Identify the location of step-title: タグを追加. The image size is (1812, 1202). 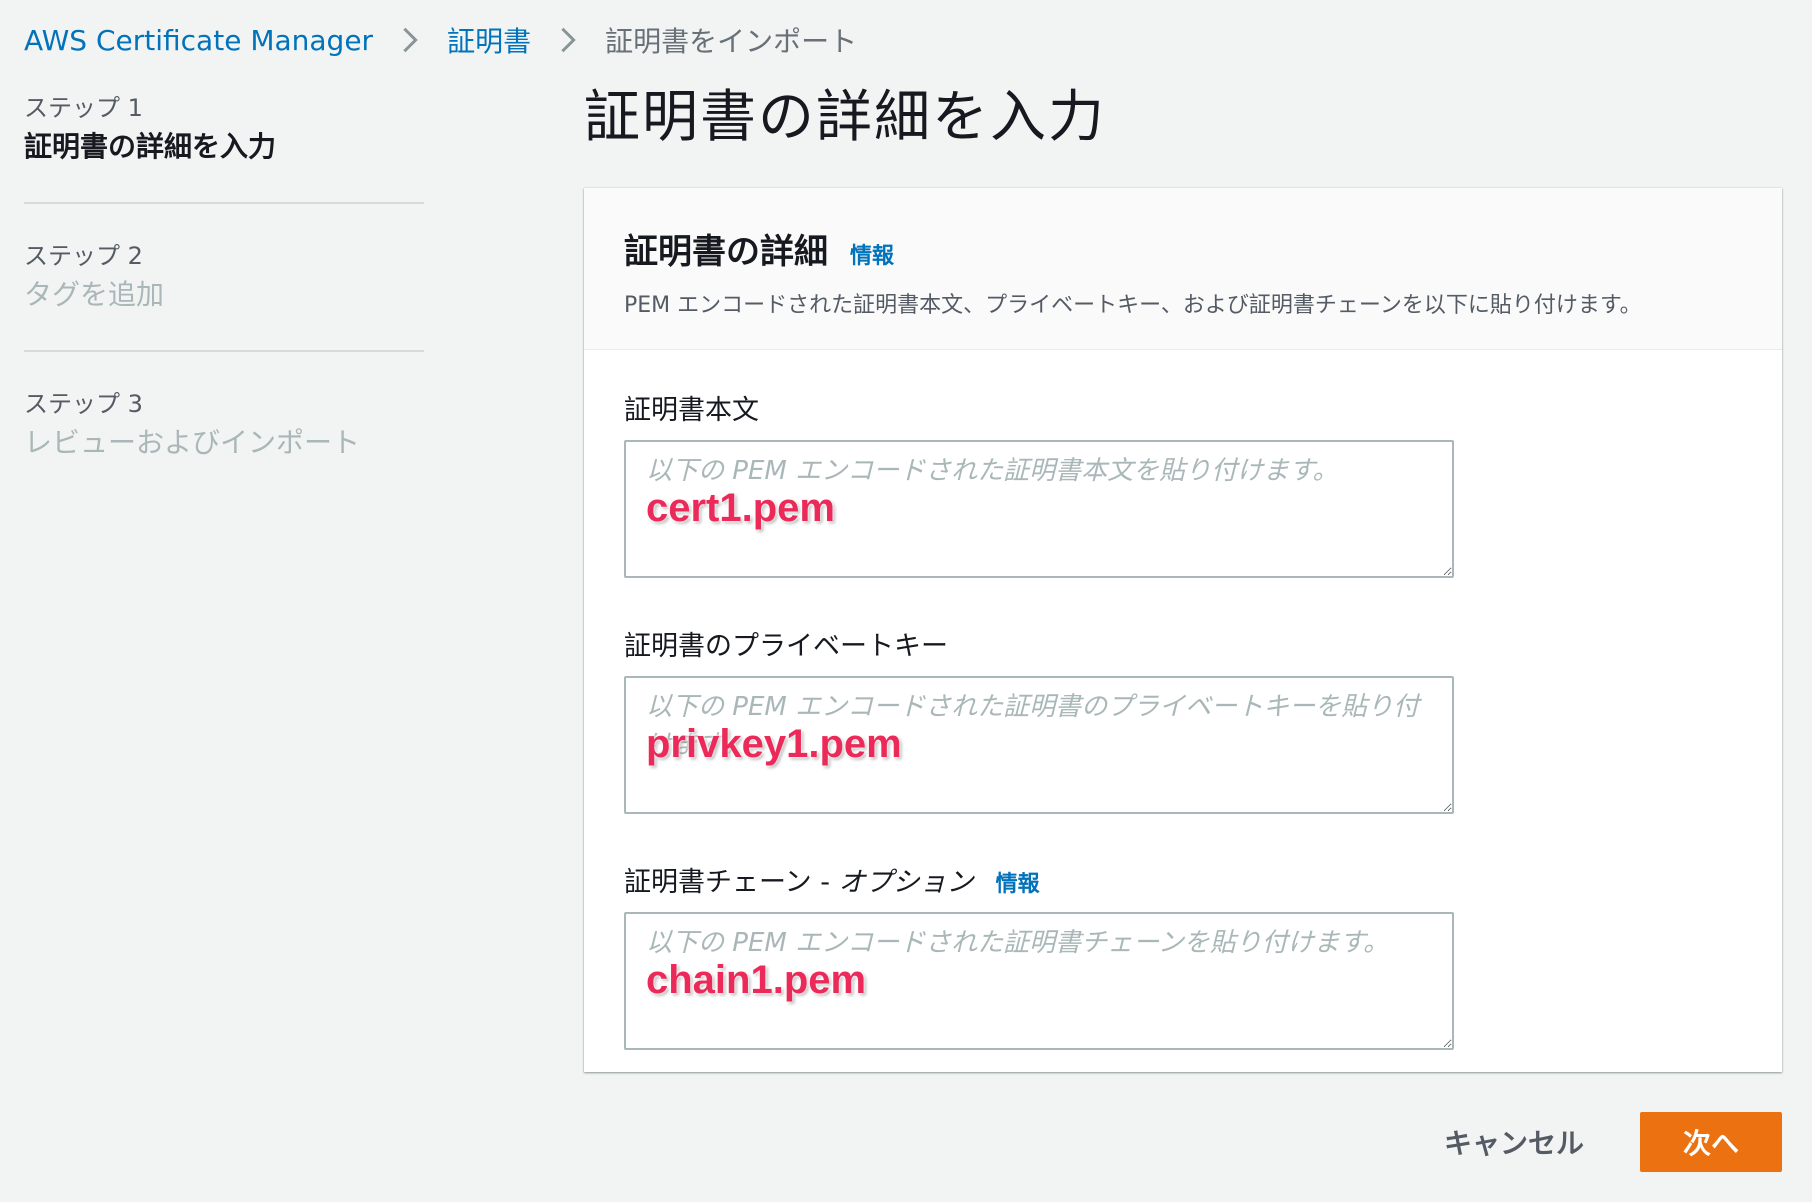
(94, 294).